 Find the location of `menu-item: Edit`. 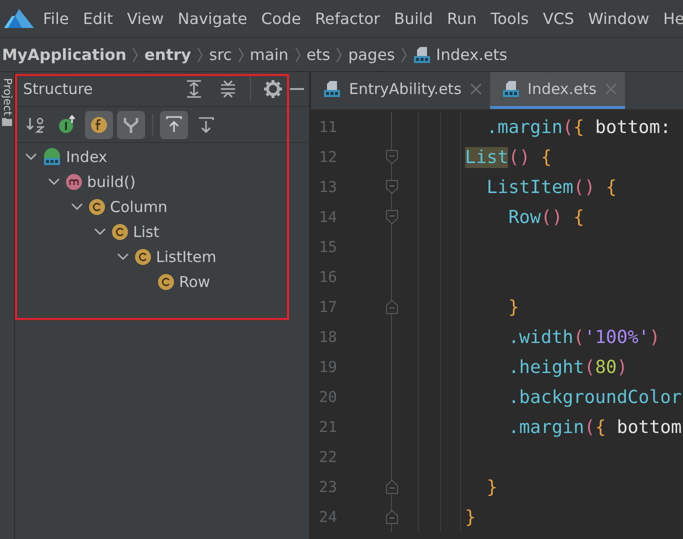

menu-item: Edit is located at coordinates (98, 19).